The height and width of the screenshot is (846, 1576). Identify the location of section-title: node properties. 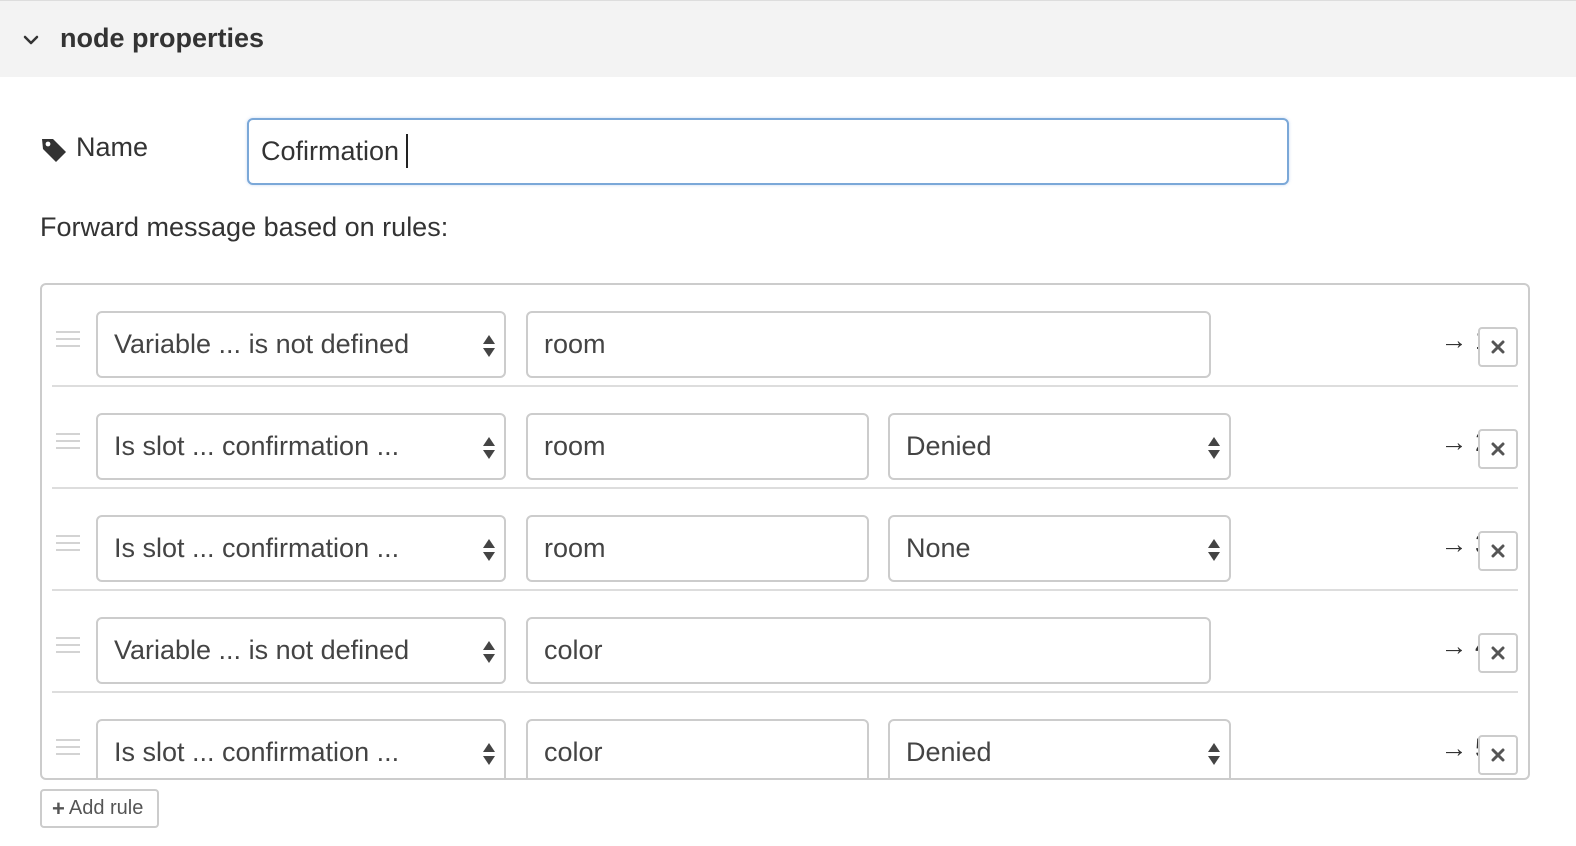
(162, 38).